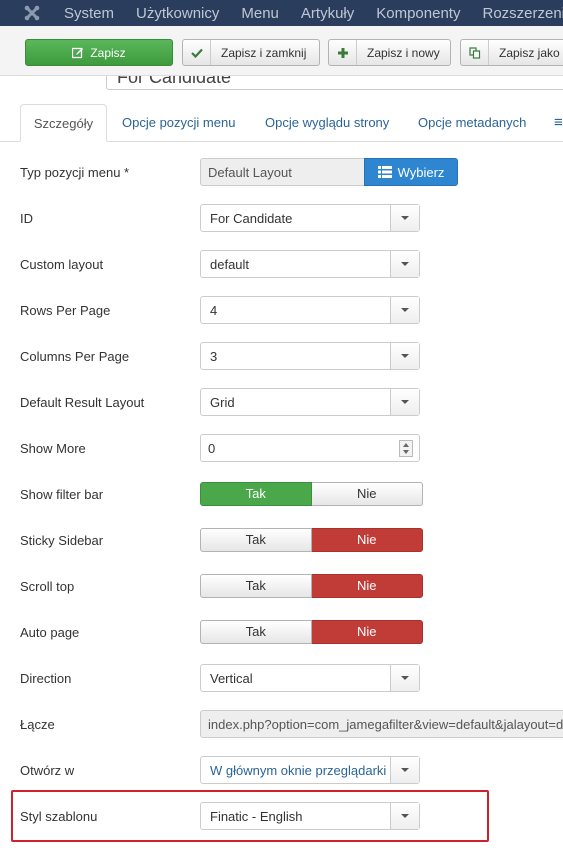 The image size is (563, 864). I want to click on menu-menus: Menu, so click(260, 13).